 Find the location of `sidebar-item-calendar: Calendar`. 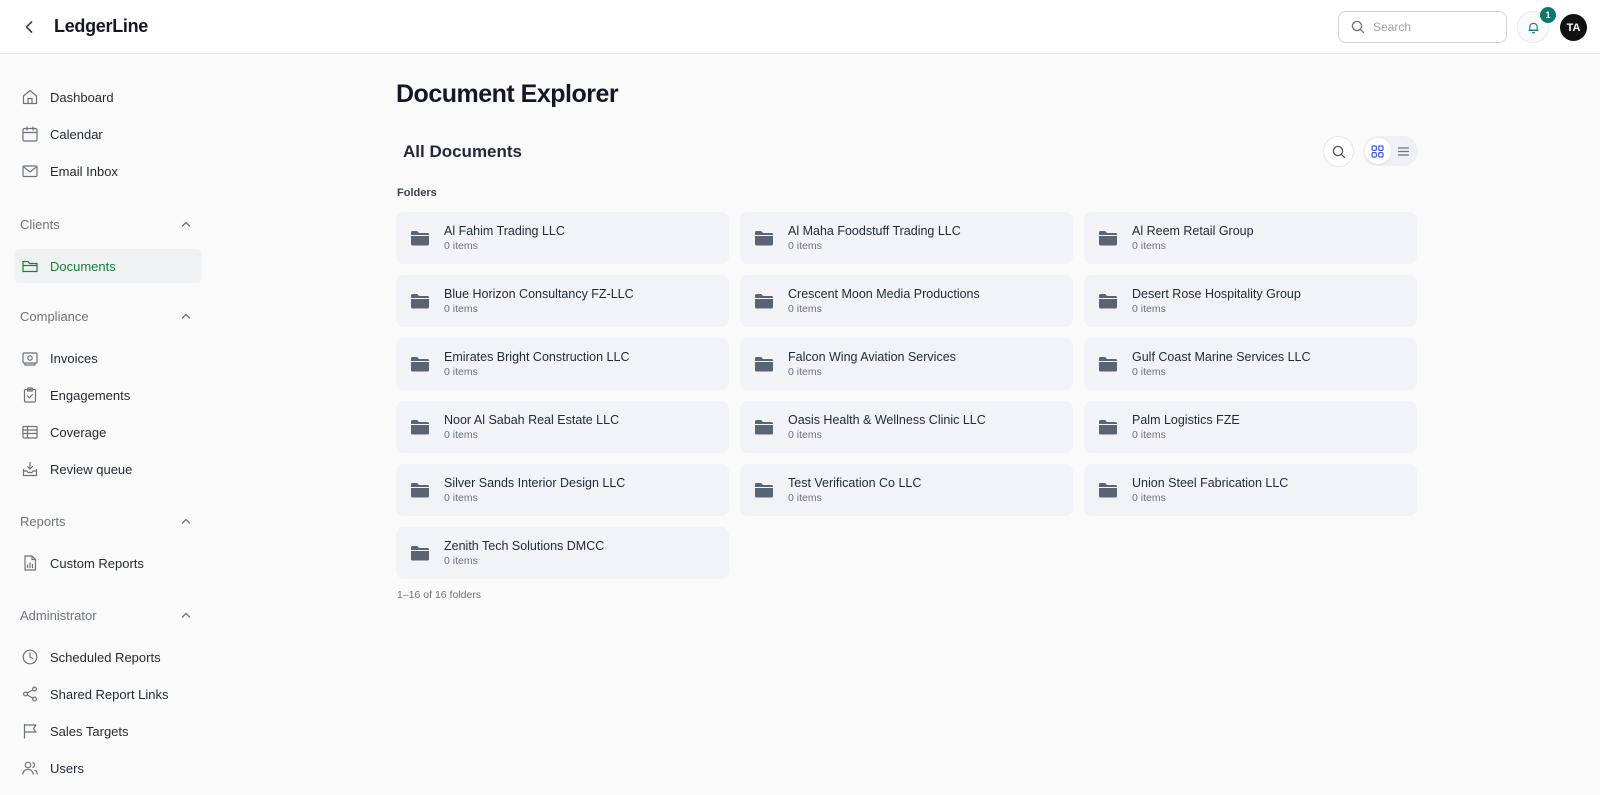

sidebar-item-calendar: Calendar is located at coordinates (108, 134).